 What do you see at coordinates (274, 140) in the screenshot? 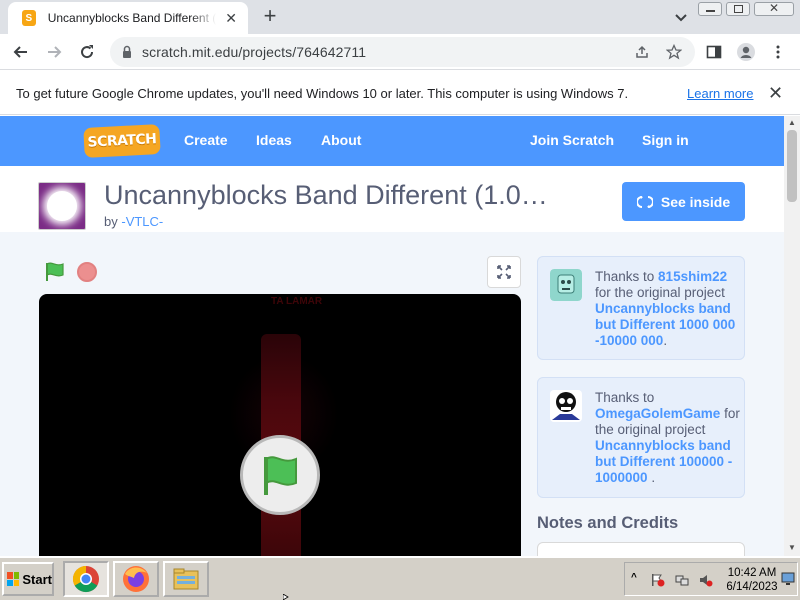
I see `nav-ideas: Ideas` at bounding box center [274, 140].